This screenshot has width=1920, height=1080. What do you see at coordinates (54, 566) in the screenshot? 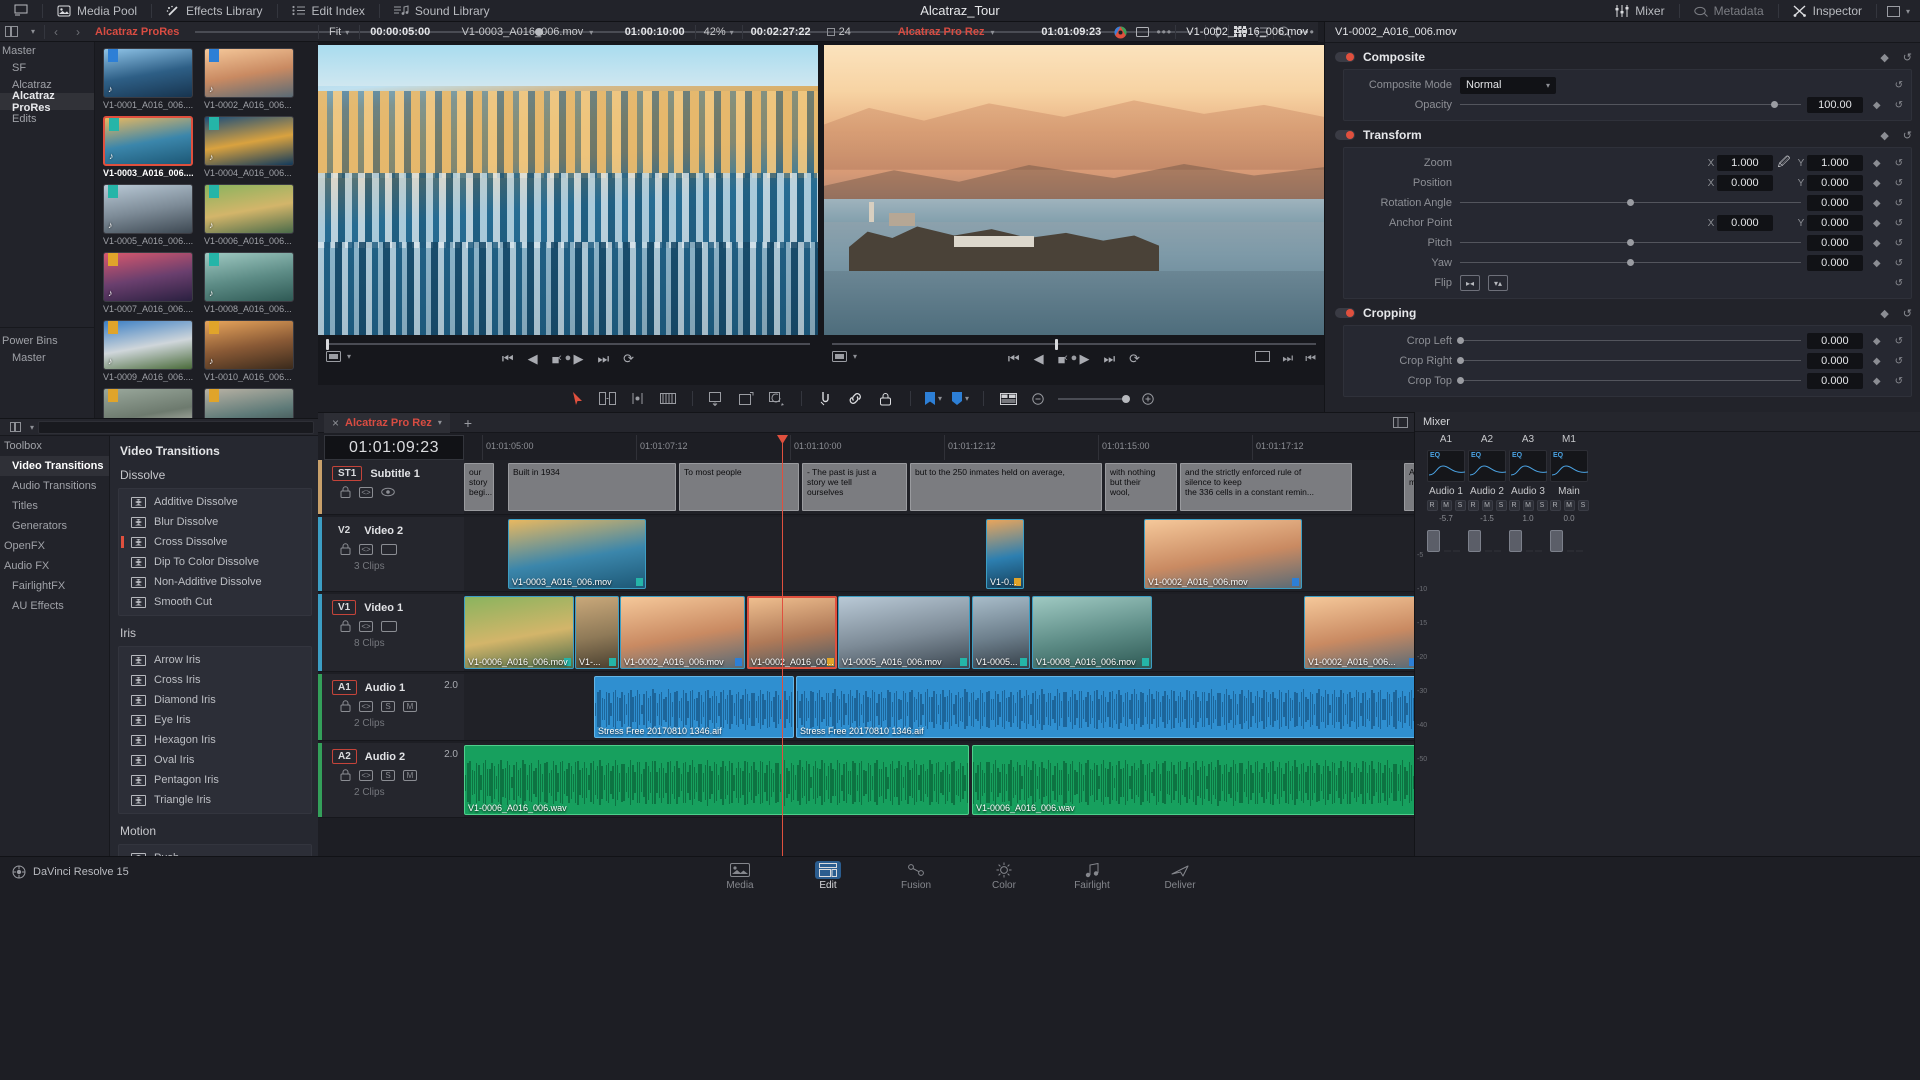
I see `fx-nav-audio-fx: Audio FX` at bounding box center [54, 566].